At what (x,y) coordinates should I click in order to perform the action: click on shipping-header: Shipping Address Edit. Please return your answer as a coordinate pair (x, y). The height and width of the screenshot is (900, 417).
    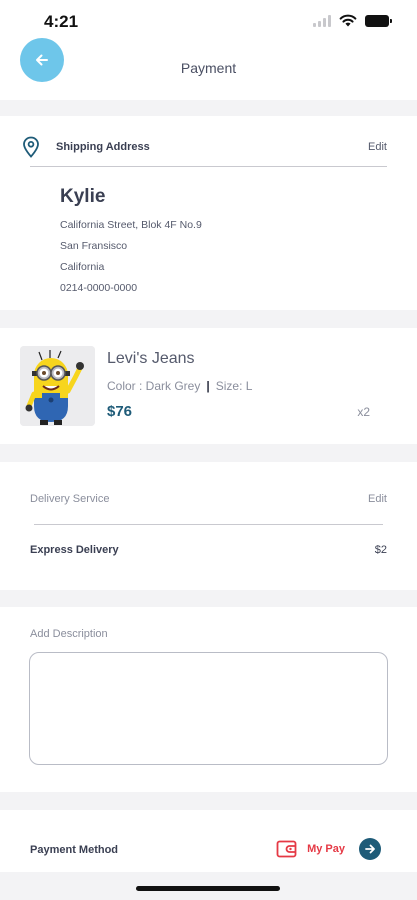
    Looking at the image, I should click on (204, 151).